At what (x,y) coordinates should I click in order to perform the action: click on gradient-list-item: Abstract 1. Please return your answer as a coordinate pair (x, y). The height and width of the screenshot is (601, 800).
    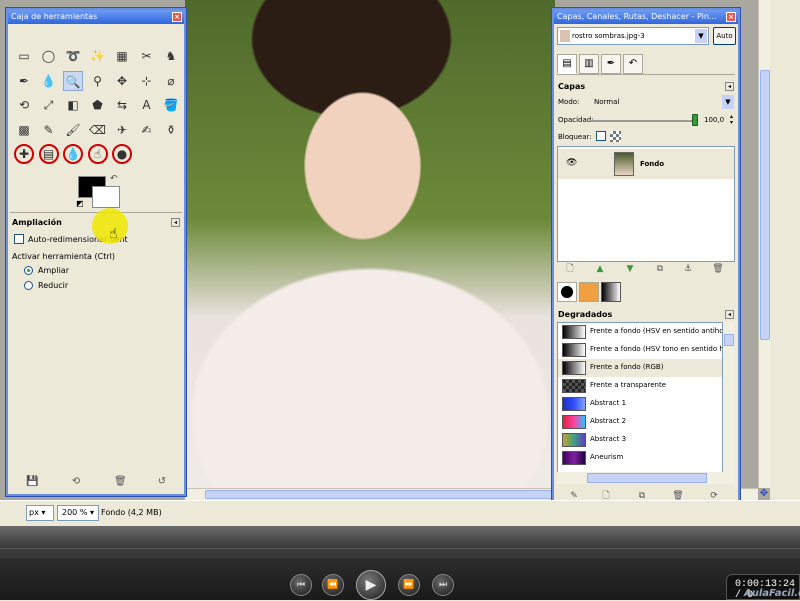
    Looking at the image, I should click on (640, 404).